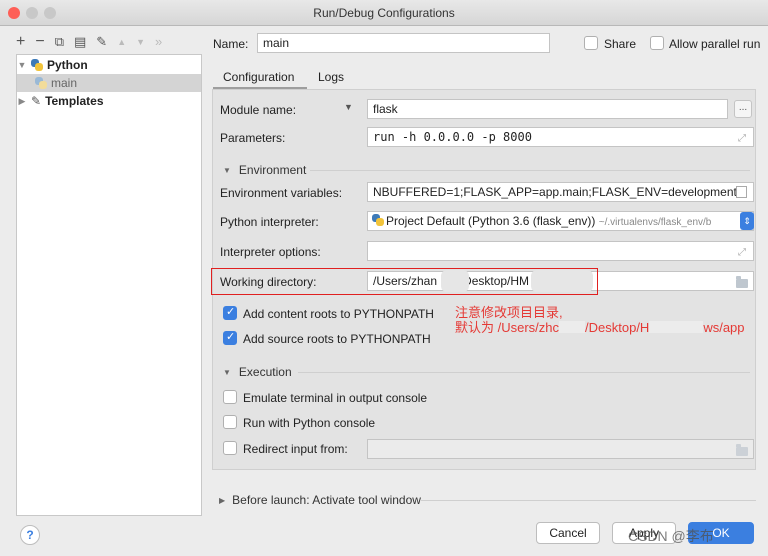 This screenshot has height=556, width=768. What do you see at coordinates (335, 398) in the screenshot?
I see `emulate-terminal-label: Emulate terminal in output console` at bounding box center [335, 398].